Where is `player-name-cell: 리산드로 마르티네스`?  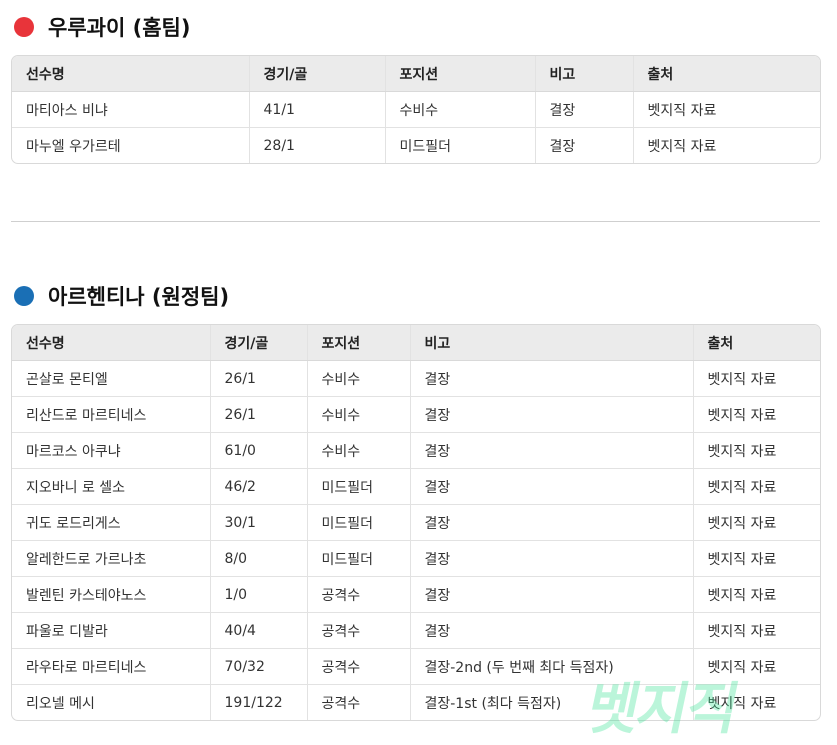 player-name-cell: 리산드로 마르티네스 is located at coordinates (111, 414).